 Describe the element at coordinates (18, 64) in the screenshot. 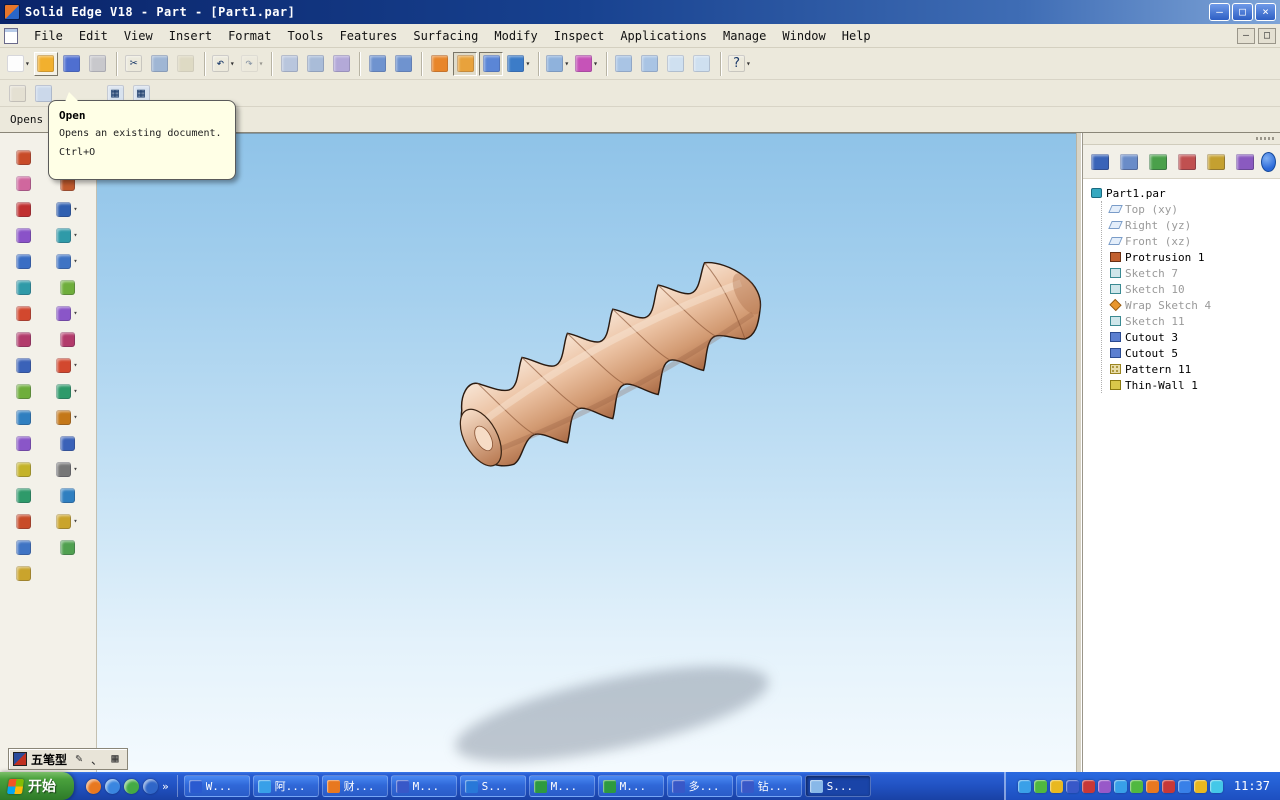

I see `new-button: ▾` at that location.